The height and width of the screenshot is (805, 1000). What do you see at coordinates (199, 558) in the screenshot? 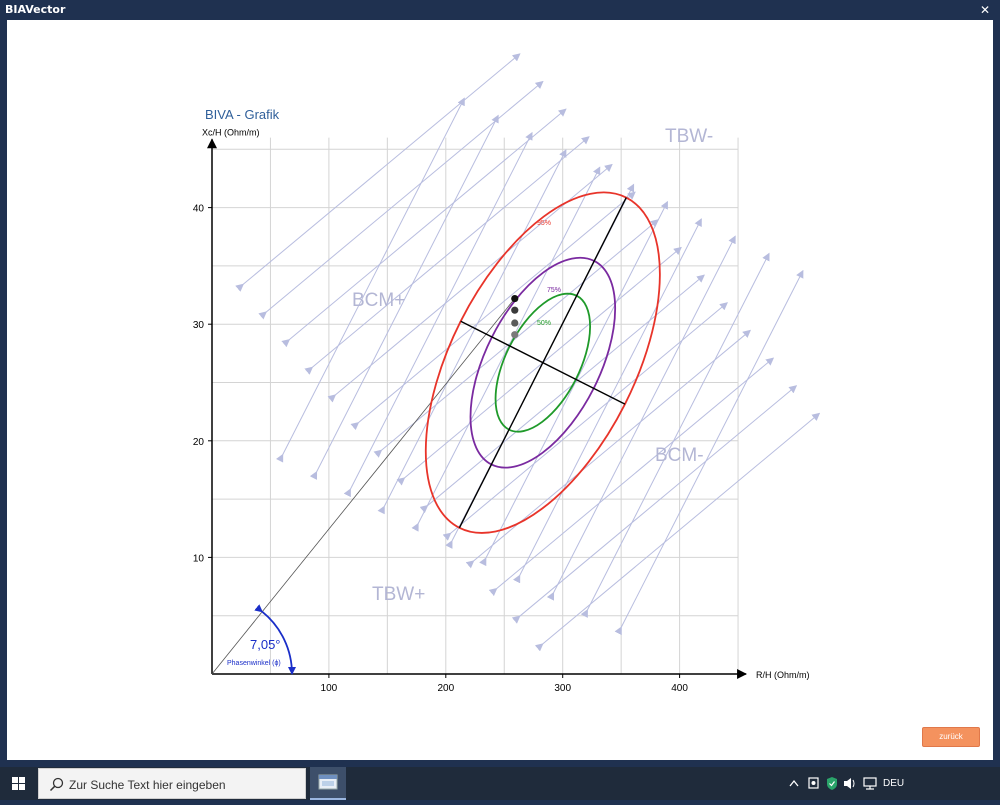
I see `y-tick-label: 10` at bounding box center [199, 558].